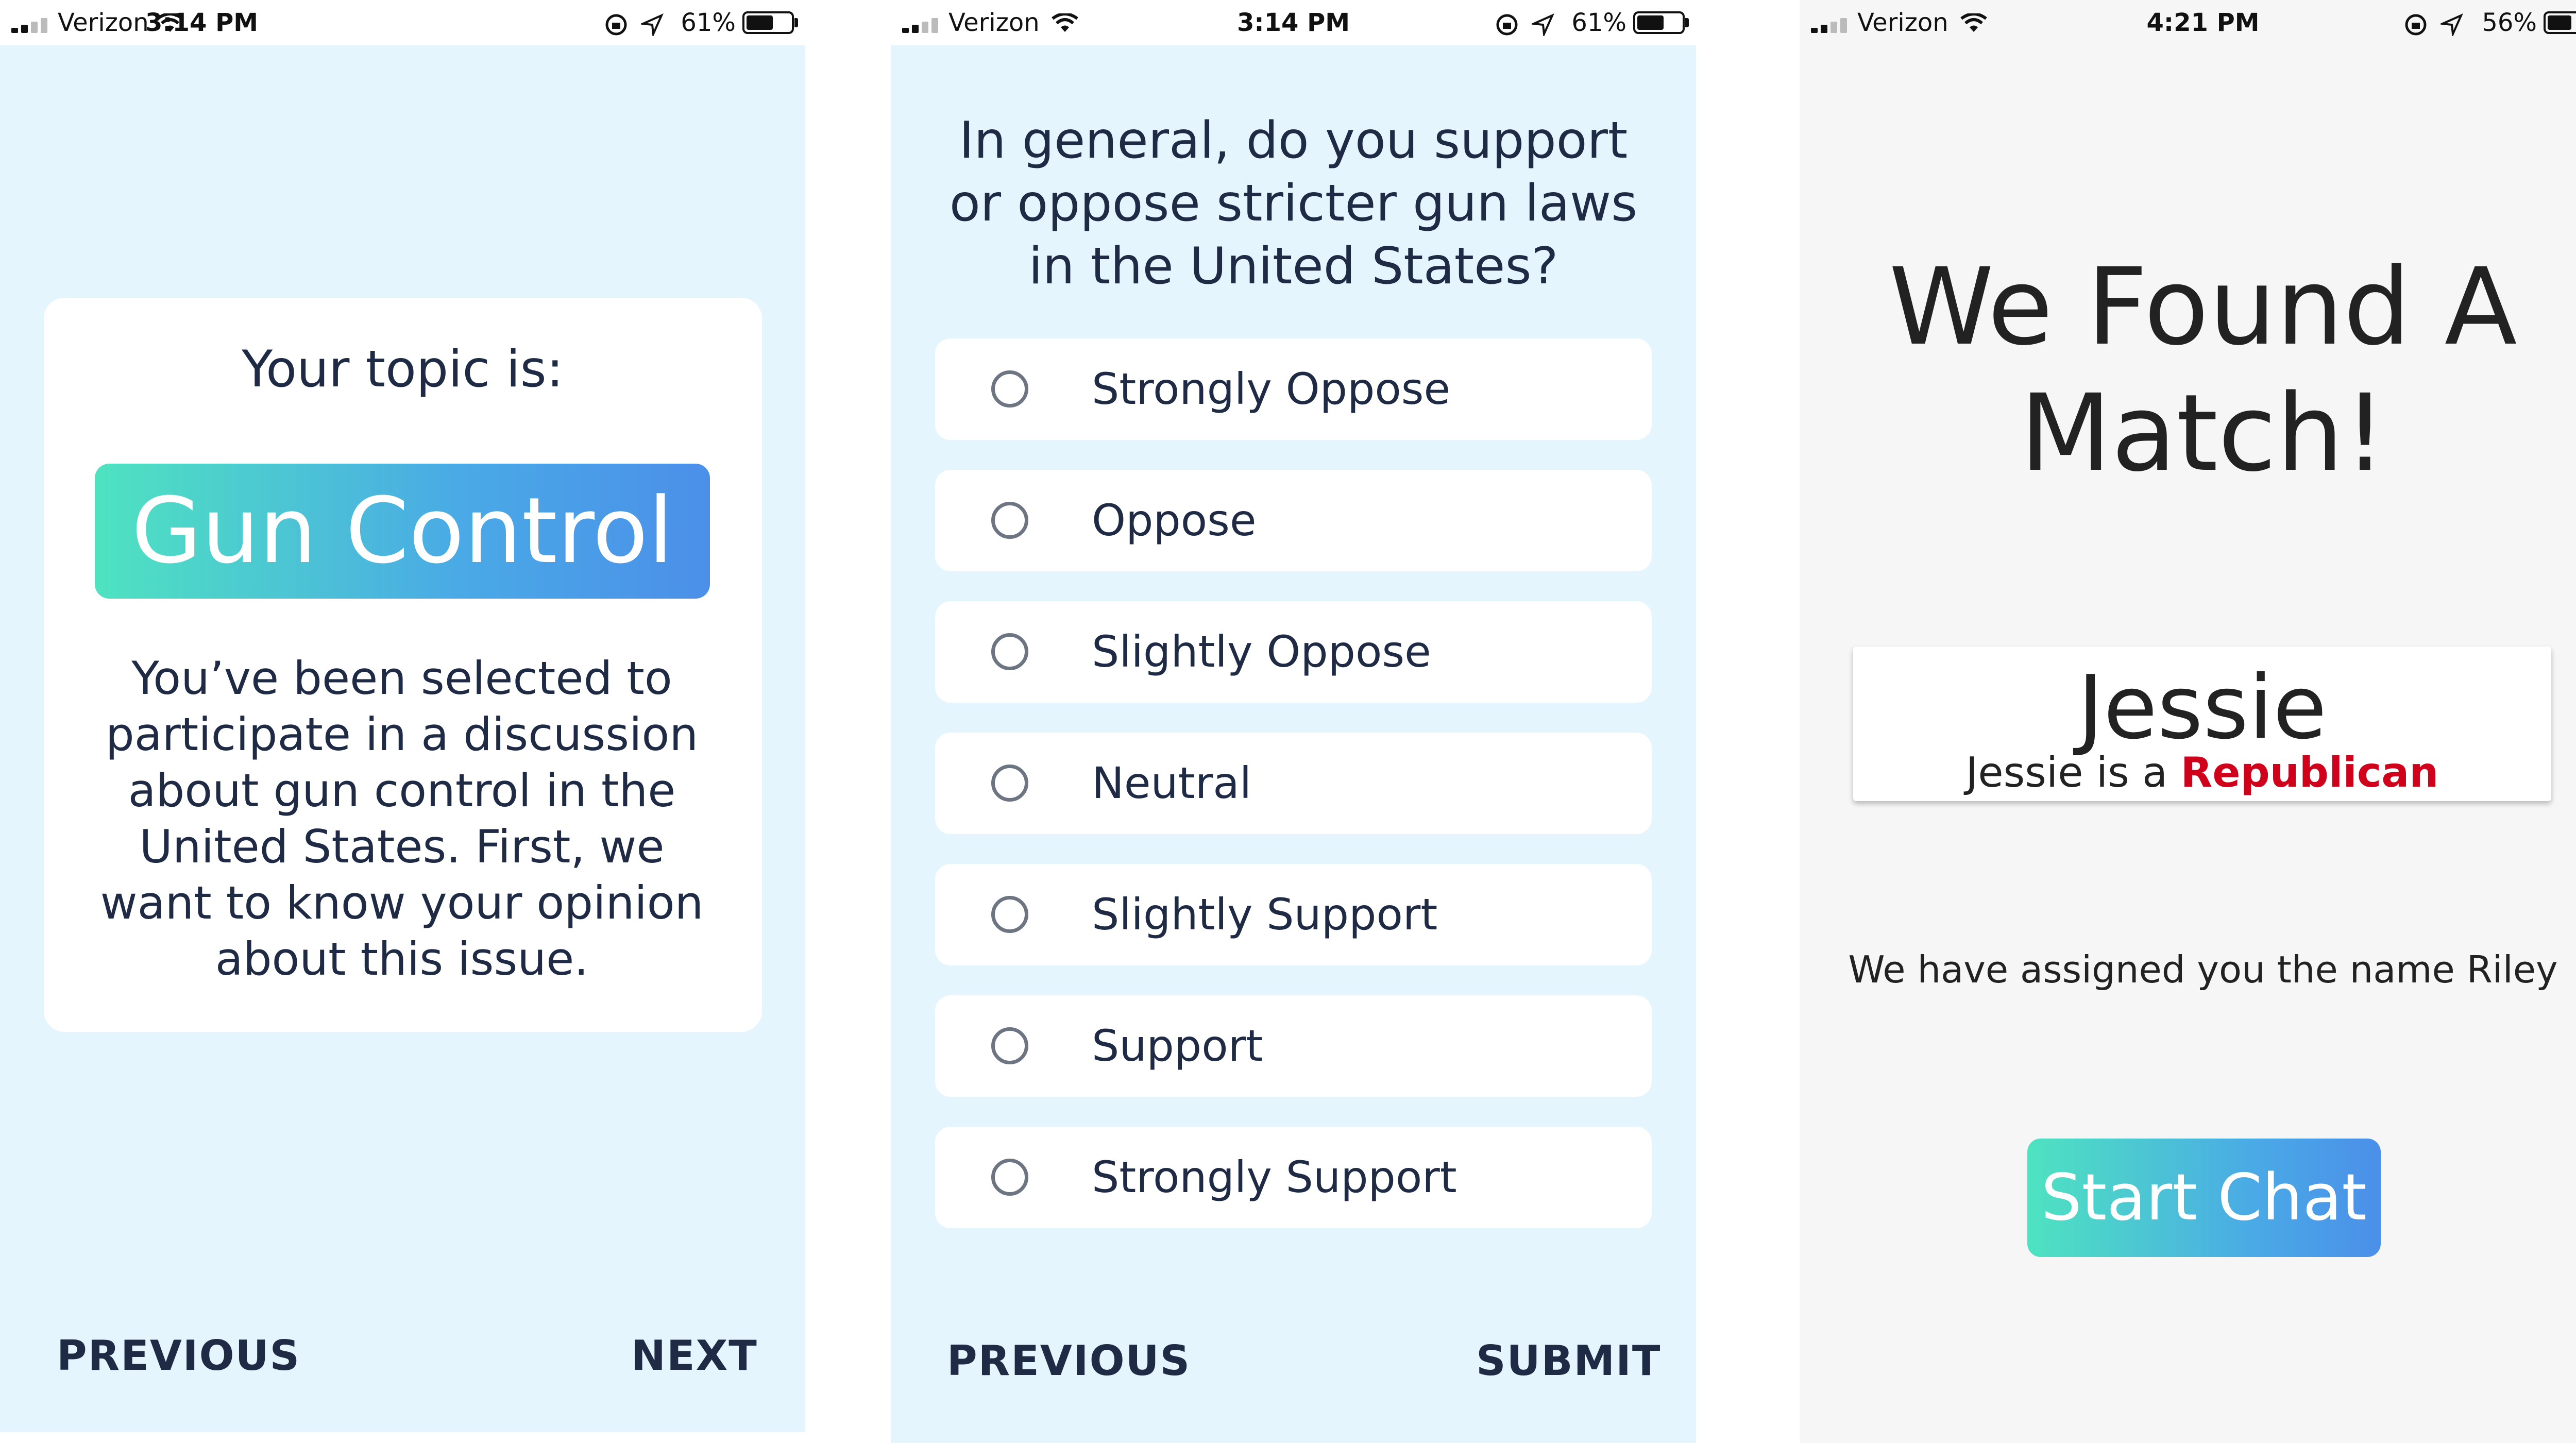 This screenshot has height=1443, width=2576. I want to click on match-party: Jessie is a Republican, so click(2202, 772).